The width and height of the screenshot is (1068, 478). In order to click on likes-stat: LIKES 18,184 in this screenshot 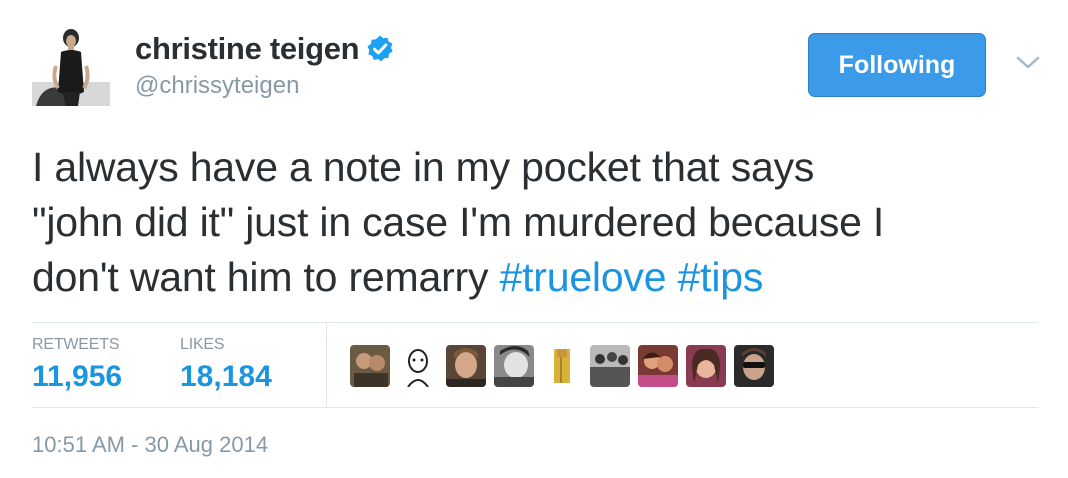, I will do `click(226, 365)`.